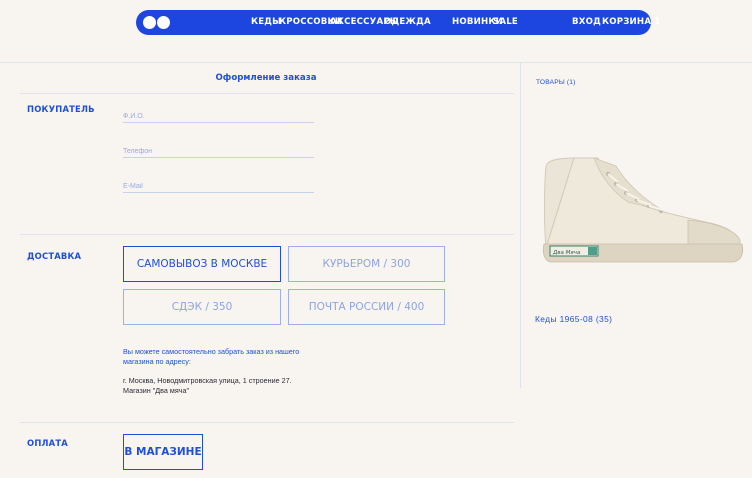  What do you see at coordinates (631, 22) in the screenshot?
I see `cart-link: КОРЗИНА 1` at bounding box center [631, 22].